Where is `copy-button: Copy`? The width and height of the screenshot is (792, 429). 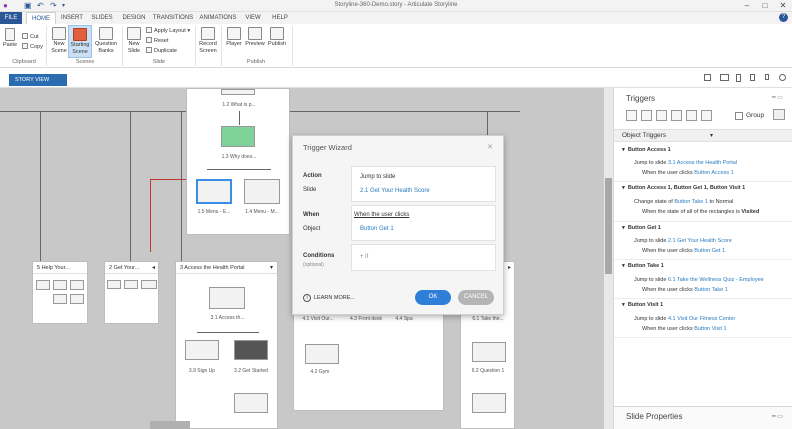 copy-button: Copy is located at coordinates (32, 47).